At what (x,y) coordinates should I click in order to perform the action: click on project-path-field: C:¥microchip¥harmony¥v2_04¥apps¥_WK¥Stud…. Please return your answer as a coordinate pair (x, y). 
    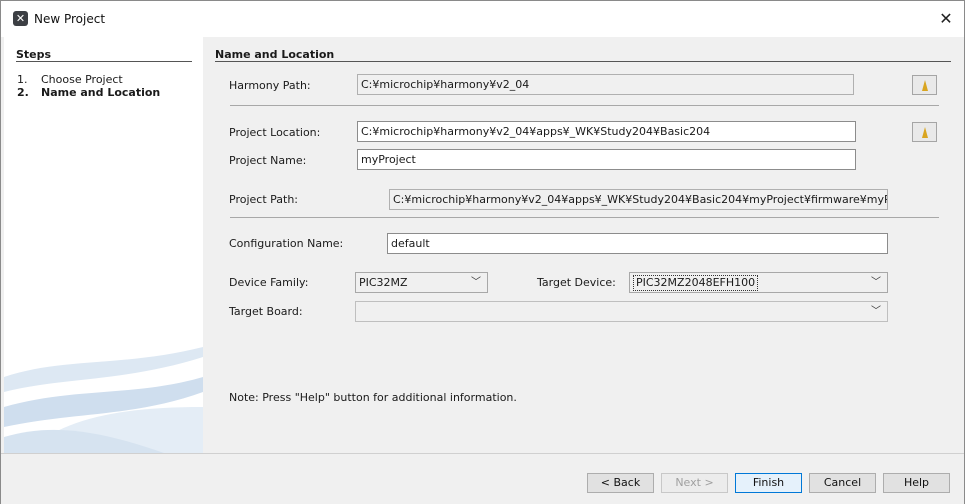
    Looking at the image, I should click on (638, 199).